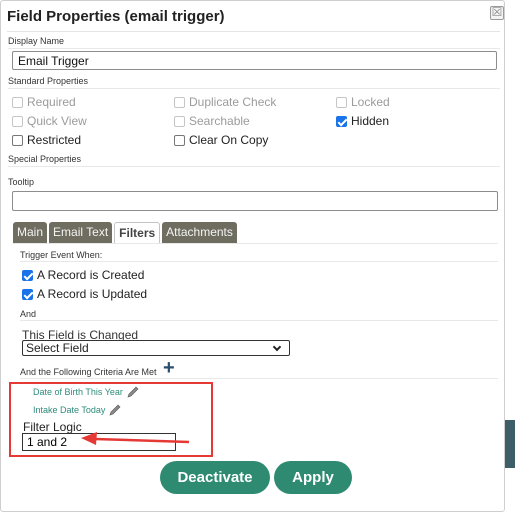 The height and width of the screenshot is (512, 515). I want to click on duplicate-check-checkbox: Duplicate Check, so click(225, 102).